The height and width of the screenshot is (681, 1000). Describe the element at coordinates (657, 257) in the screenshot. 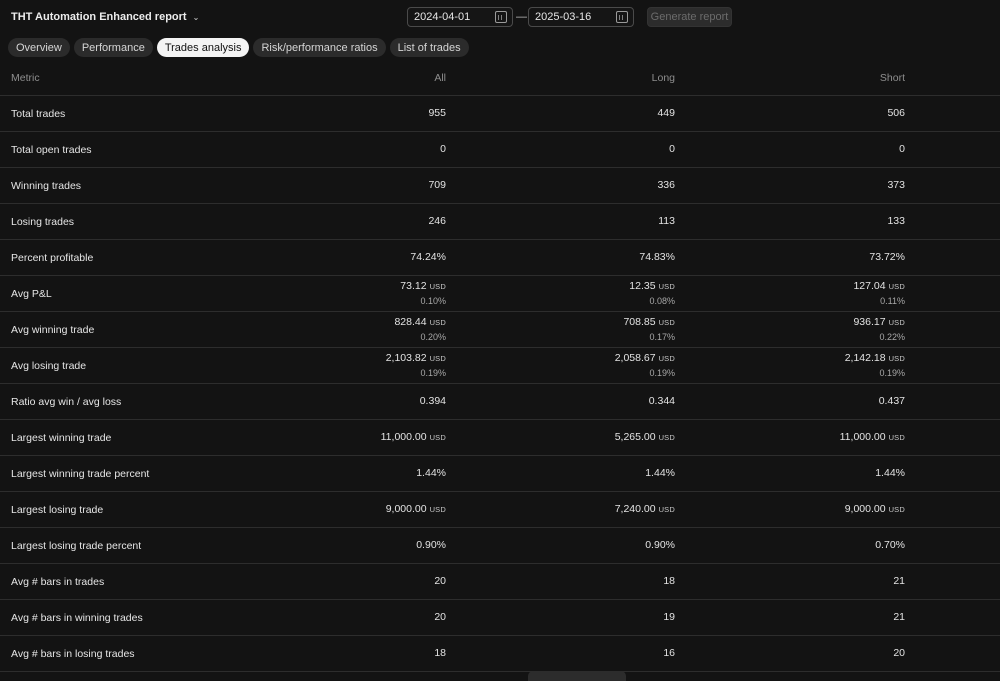

I see `value-number: 74.83%` at that location.